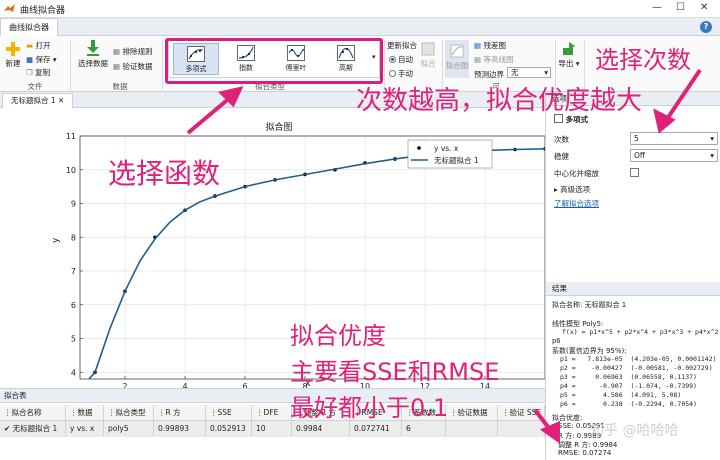  What do you see at coordinates (33, 429) in the screenshot?
I see `table-cell: ✔ 无标题拟合 1` at bounding box center [33, 429].